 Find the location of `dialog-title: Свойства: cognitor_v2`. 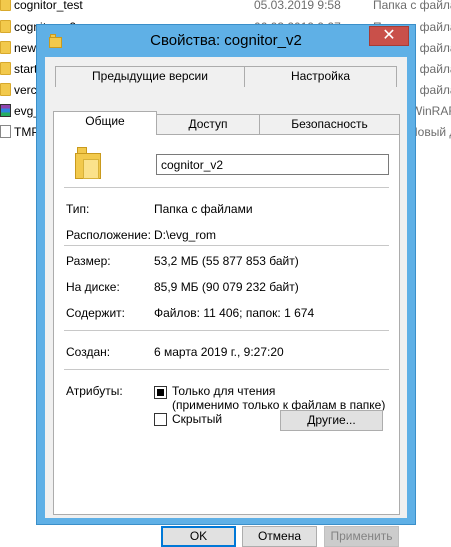

dialog-title: Свойства: cognitor_v2 is located at coordinates (226, 40).